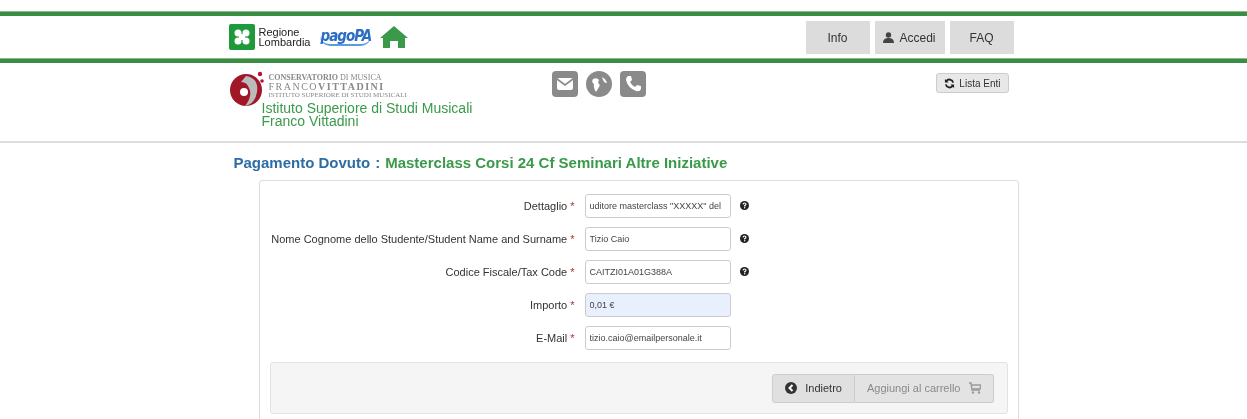 The height and width of the screenshot is (419, 1247). What do you see at coordinates (555, 337) in the screenshot?
I see `field-label: E-Mail *` at bounding box center [555, 337].